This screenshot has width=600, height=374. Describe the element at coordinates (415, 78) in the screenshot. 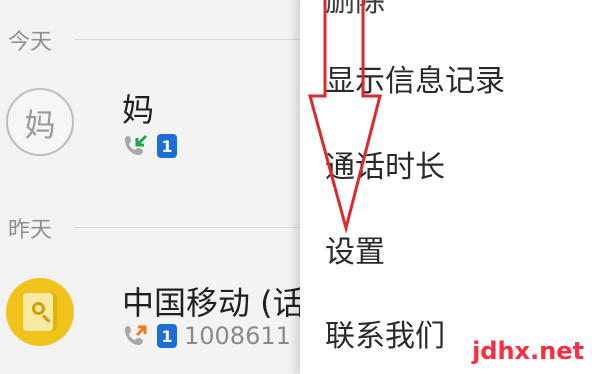

I see `menu-item-show-messages: 显示信息记录` at that location.